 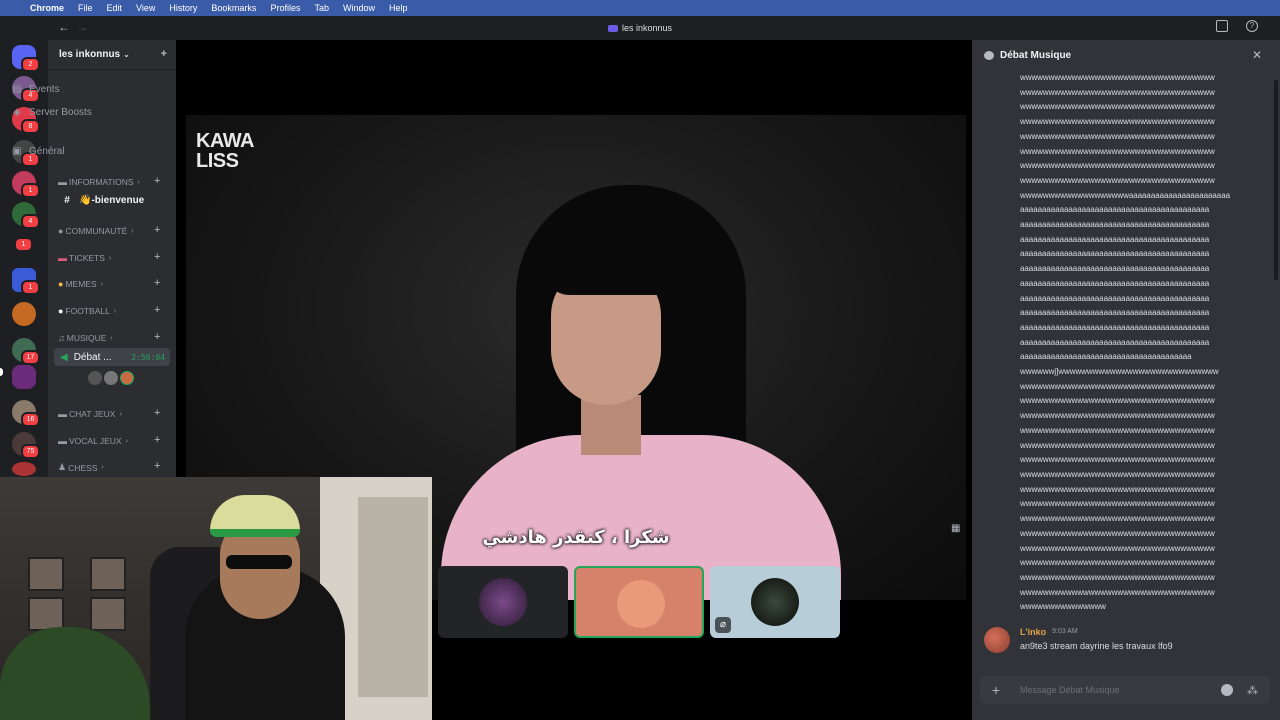 What do you see at coordinates (30, 419) in the screenshot?
I see `server-badge: 16` at bounding box center [30, 419].